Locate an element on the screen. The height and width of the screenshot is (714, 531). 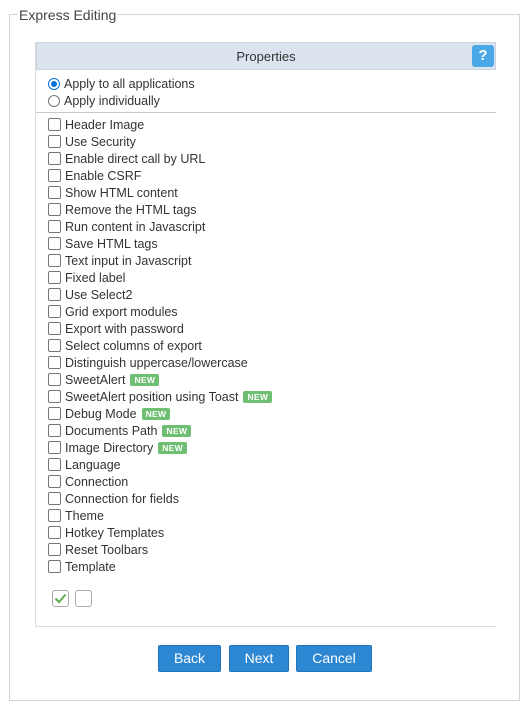
option-label: Enable CSRF is located at coordinates (103, 175).